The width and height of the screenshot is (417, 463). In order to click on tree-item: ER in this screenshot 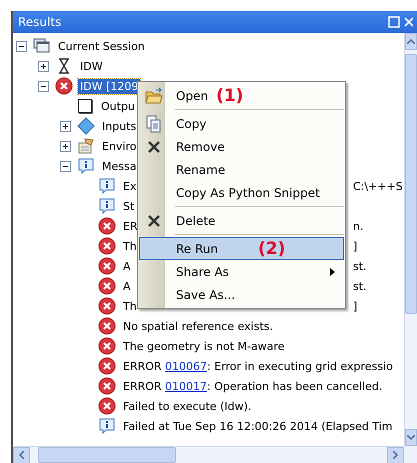, I will do `click(130, 226)`.